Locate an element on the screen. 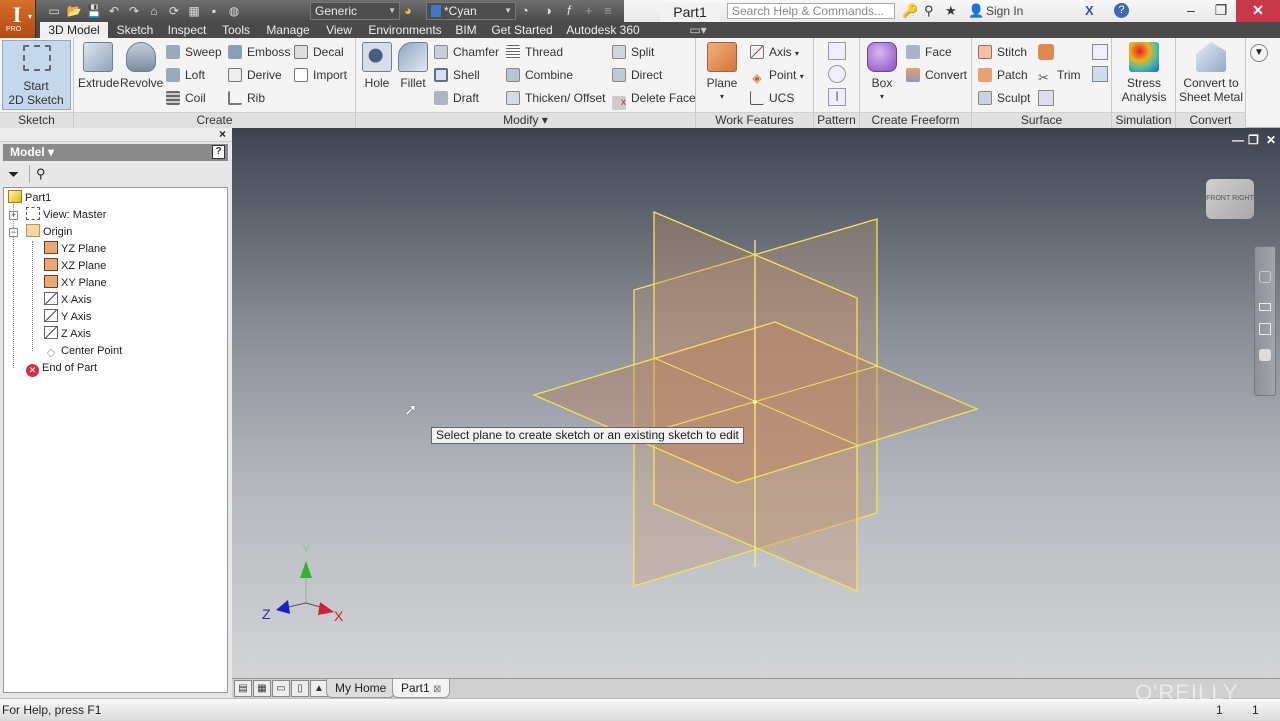  clear-appearance-icon: ◑ is located at coordinates (548, 11).